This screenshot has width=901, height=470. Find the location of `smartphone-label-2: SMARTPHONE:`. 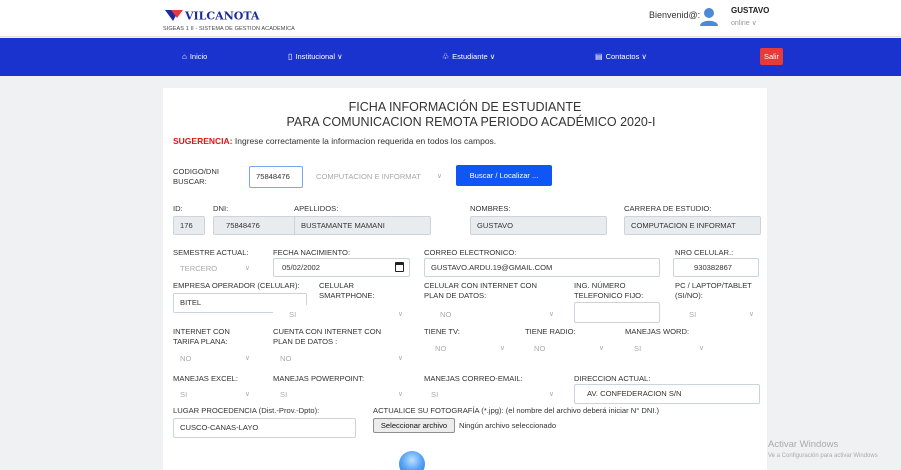

smartphone-label-2: SMARTPHONE: is located at coordinates (347, 295).